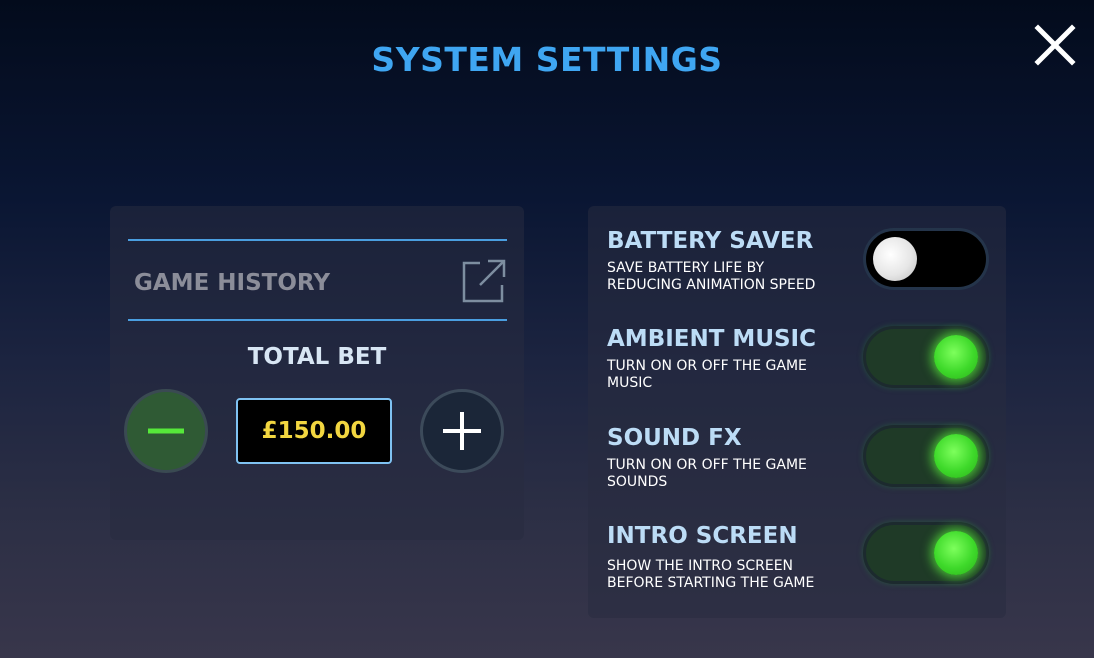 This screenshot has width=1094, height=658. What do you see at coordinates (926, 456) in the screenshot?
I see `sound-fx-toggle` at bounding box center [926, 456].